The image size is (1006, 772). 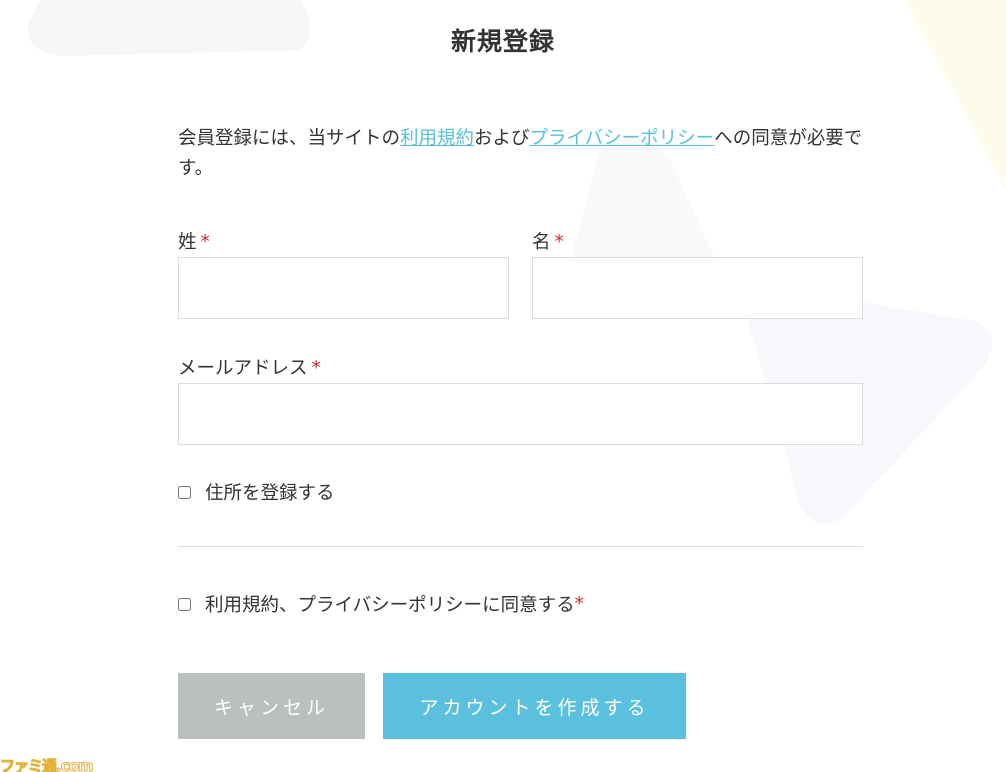 I want to click on agree-terms-checkbox, so click(x=184, y=604).